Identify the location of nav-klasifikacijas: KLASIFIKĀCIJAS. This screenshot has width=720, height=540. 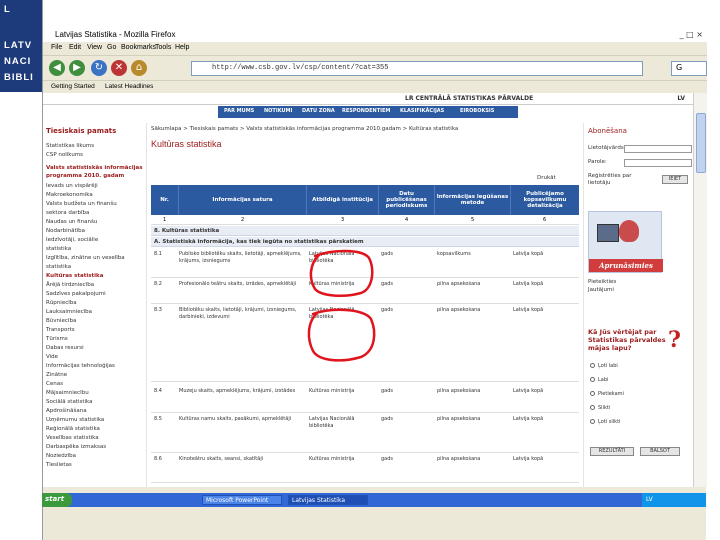
(422, 111).